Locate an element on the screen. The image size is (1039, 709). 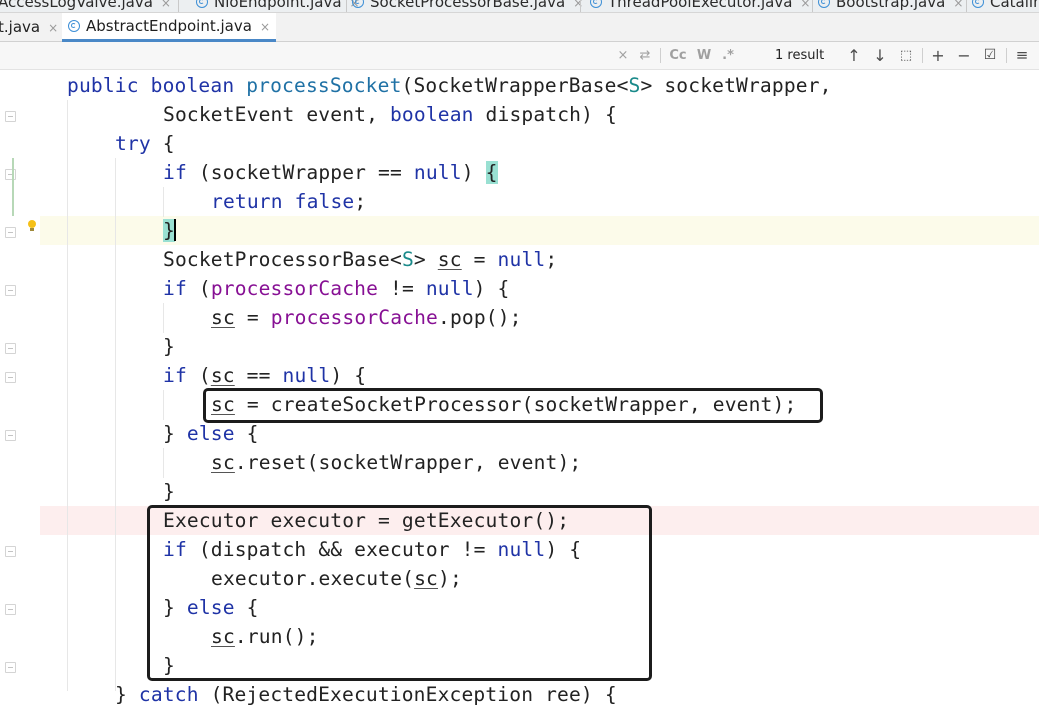
matched-brace: { is located at coordinates (491, 172).